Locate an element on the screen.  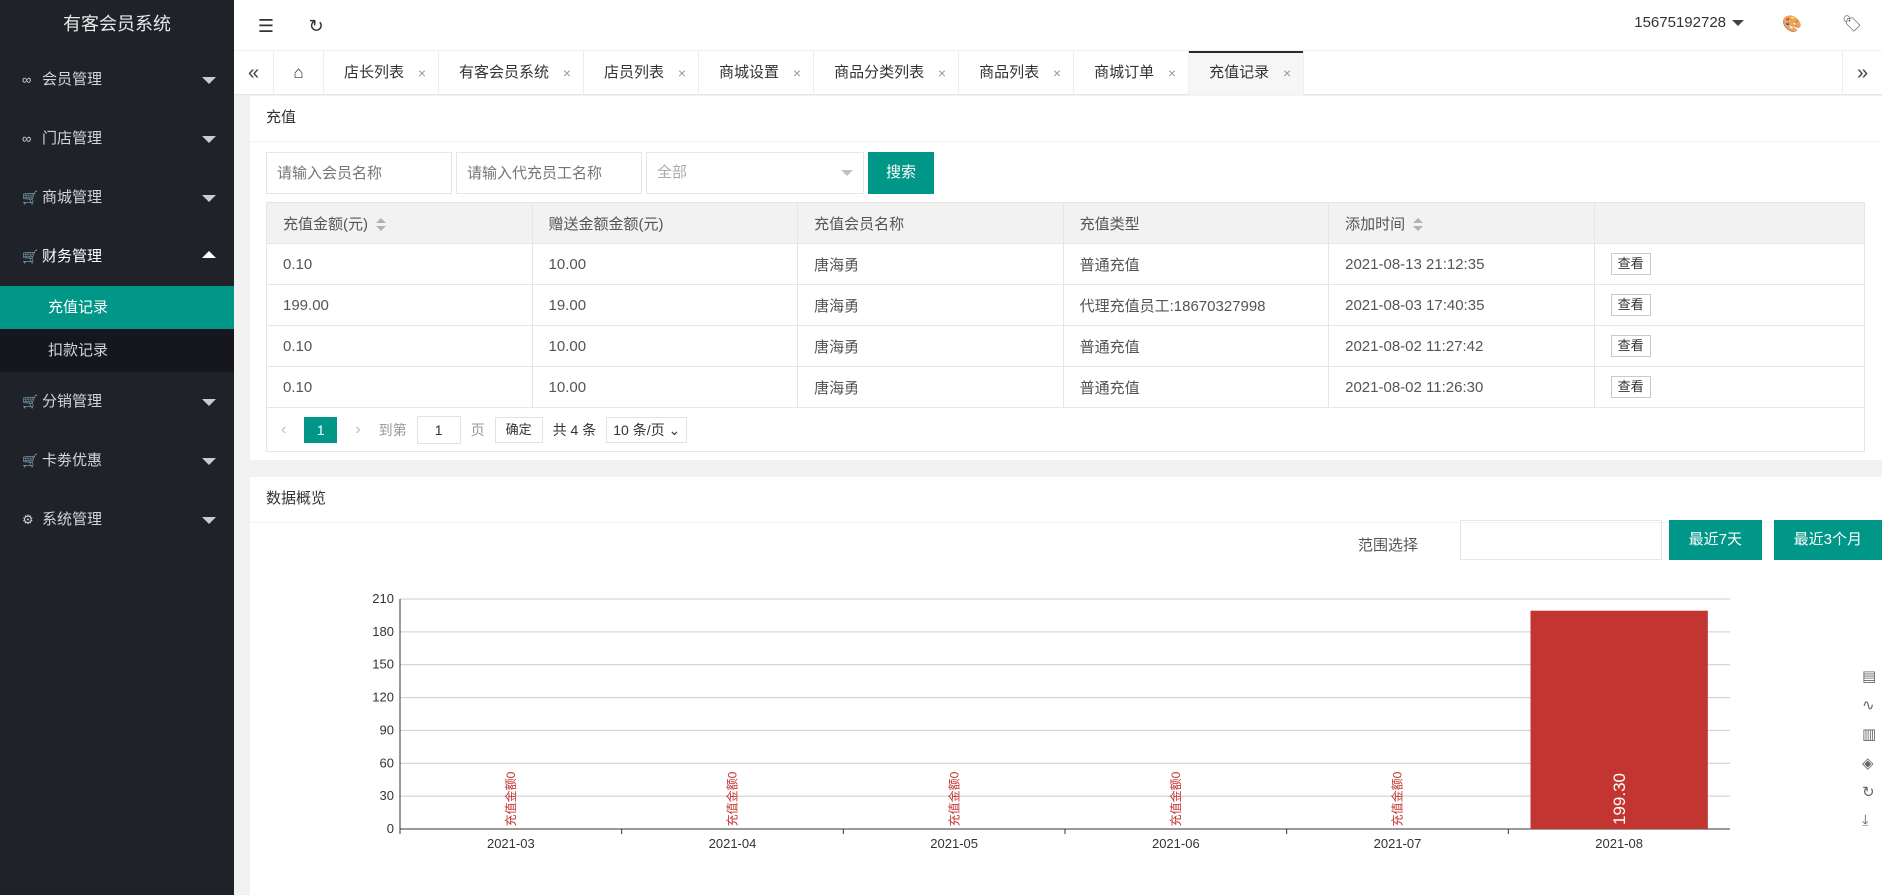
column-header-4: 添加时间 is located at coordinates (1461, 223).